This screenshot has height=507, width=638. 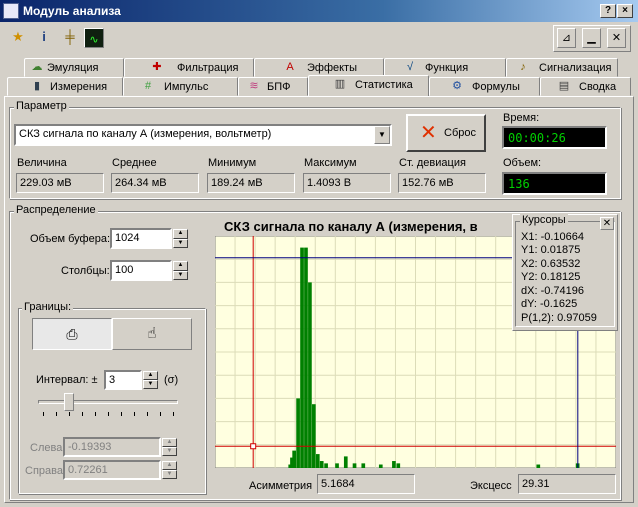 What do you see at coordinates (180, 86) in the screenshot?
I see `tab-impulse: # Импульс` at bounding box center [180, 86].